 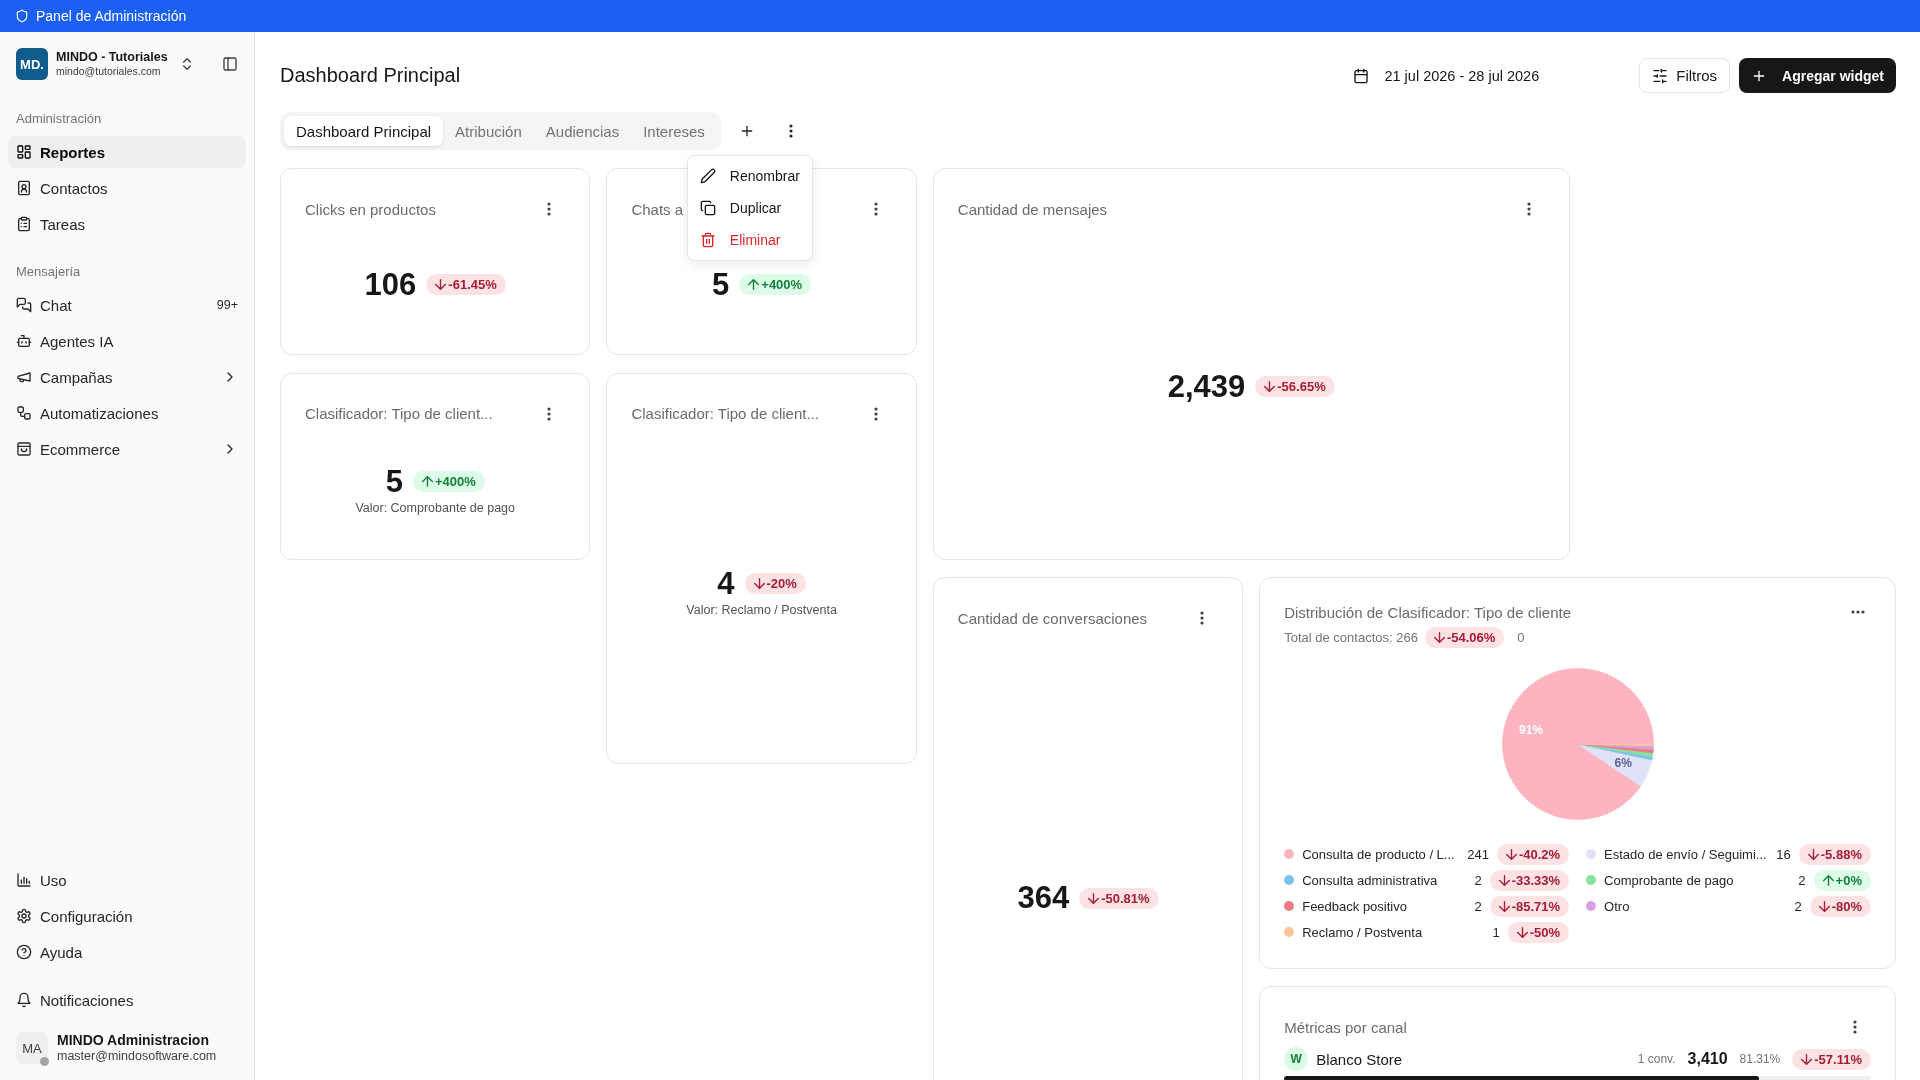 What do you see at coordinates (24, 341) in the screenshot?
I see `robot-icon` at bounding box center [24, 341].